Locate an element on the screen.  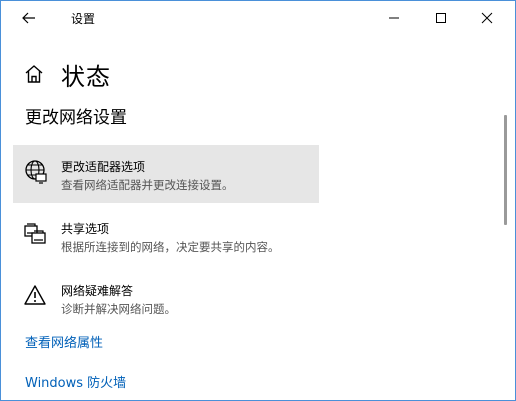
minimize-button is located at coordinates (394, 18).